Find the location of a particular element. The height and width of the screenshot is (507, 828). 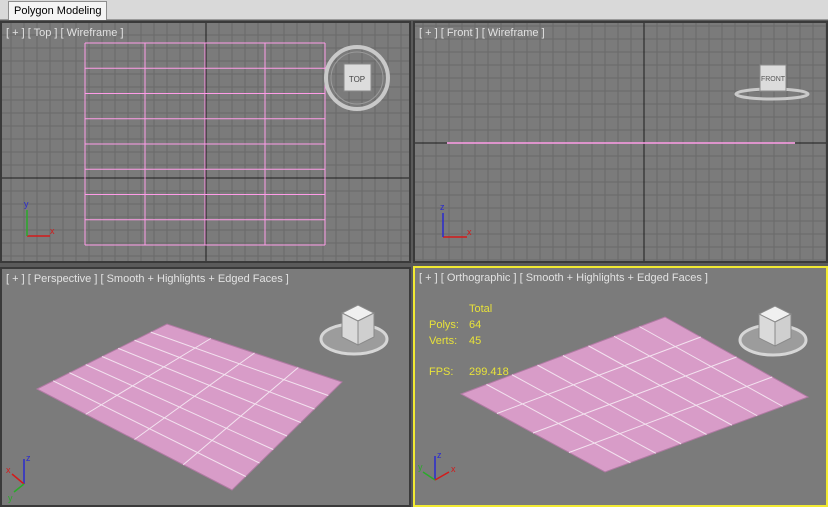

viewport-top-label: [ + ] [ Top ] [ Wireframe ] is located at coordinates (65, 33).